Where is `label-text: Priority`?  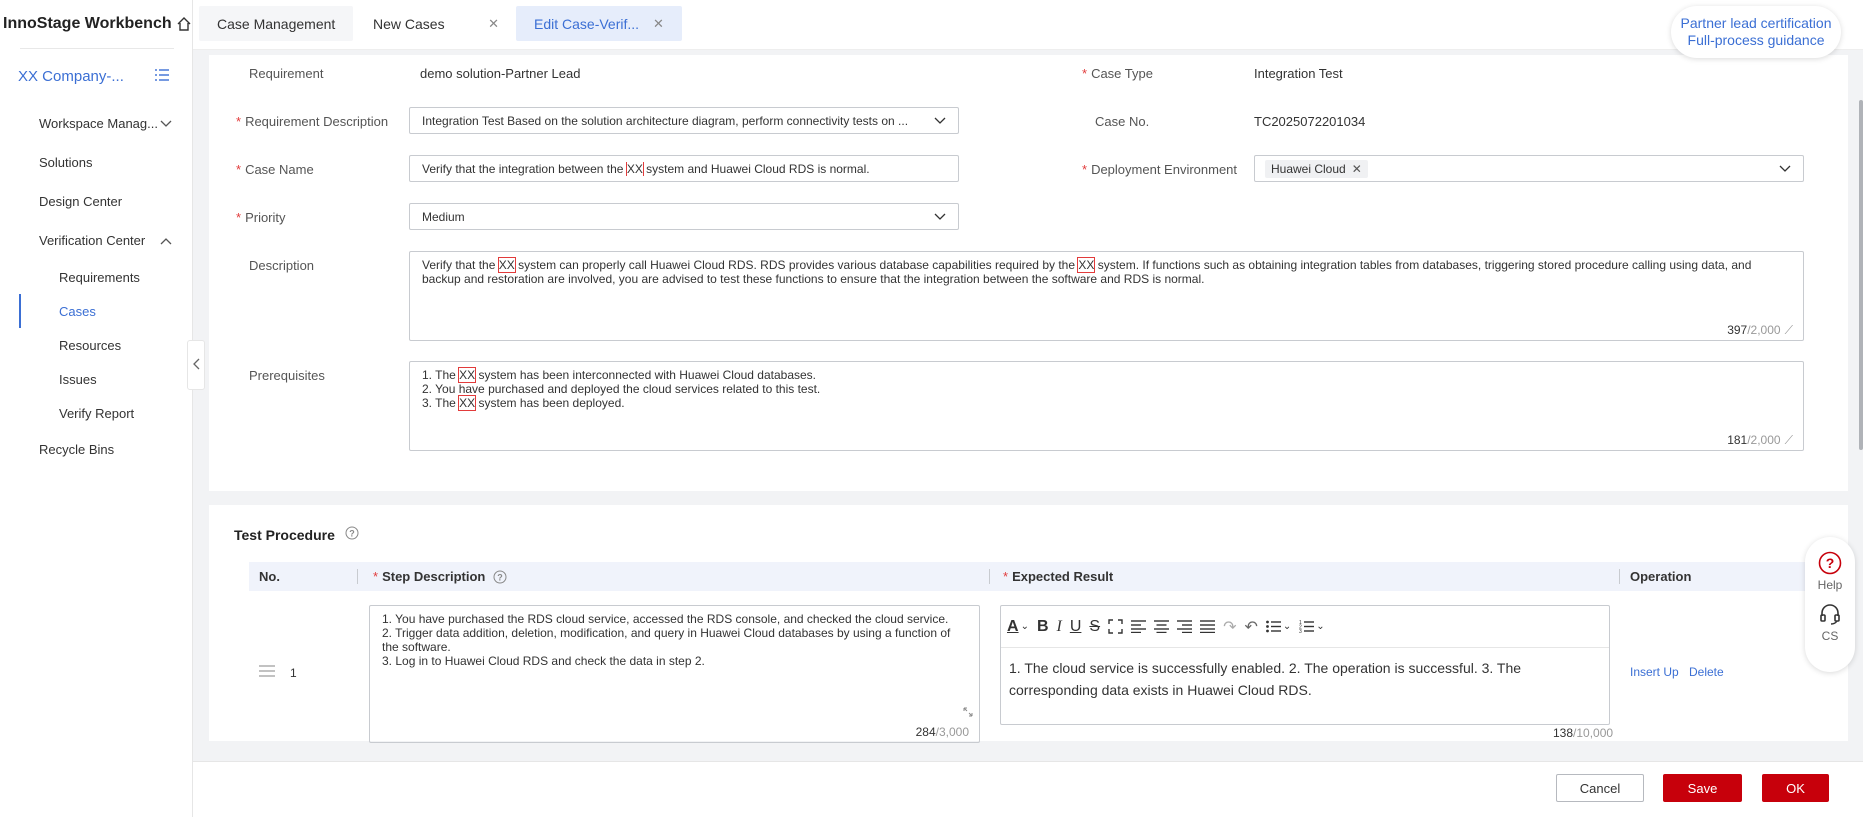
label-text: Priority is located at coordinates (265, 217).